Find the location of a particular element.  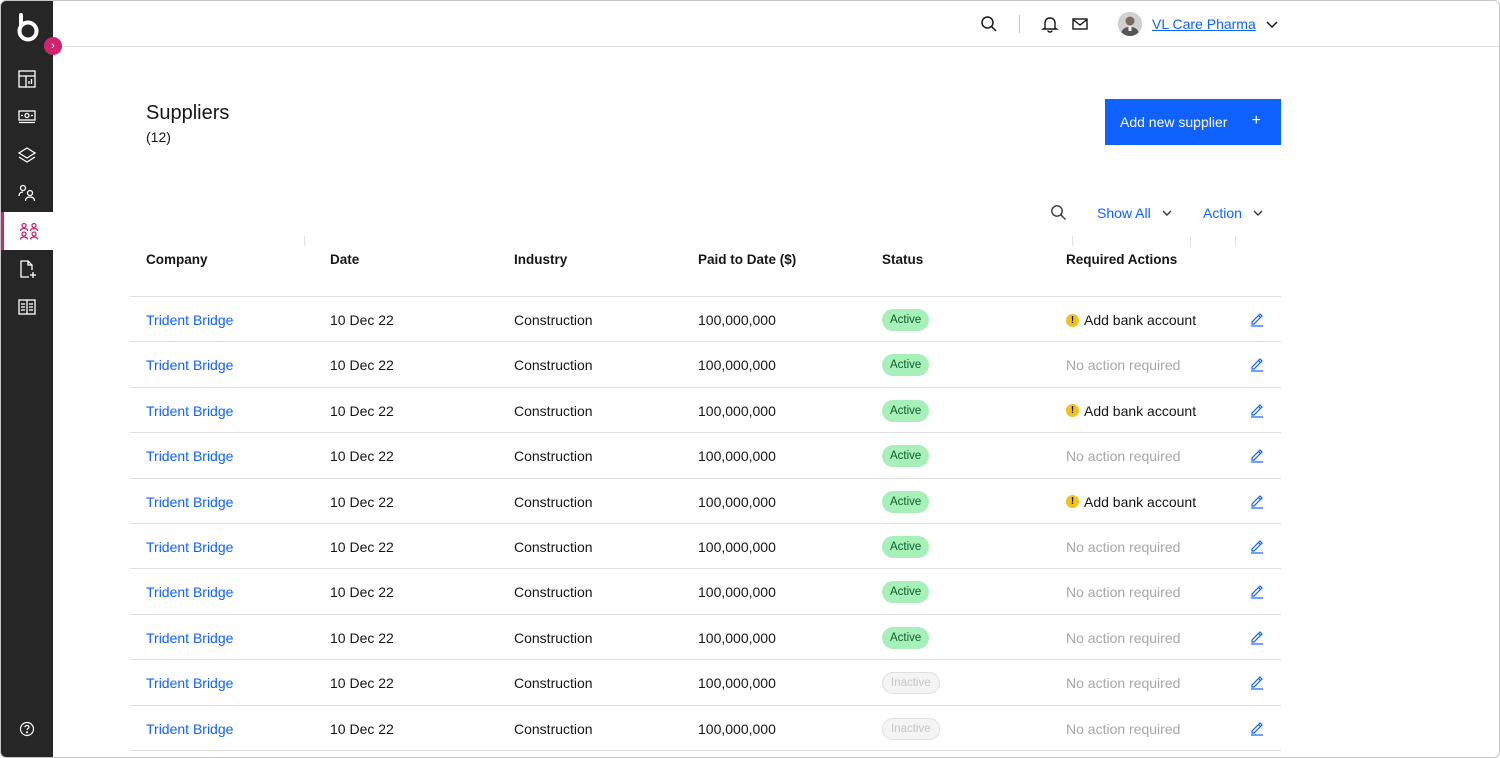

column-header-required-actions: Required Actions is located at coordinates (1121, 259).